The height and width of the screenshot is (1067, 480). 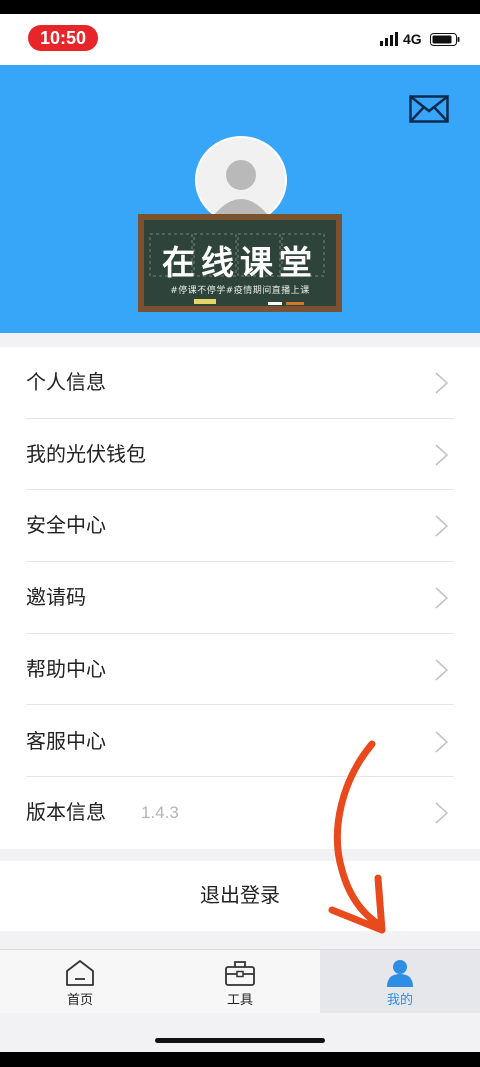 I want to click on avatar, so click(x=241, y=180).